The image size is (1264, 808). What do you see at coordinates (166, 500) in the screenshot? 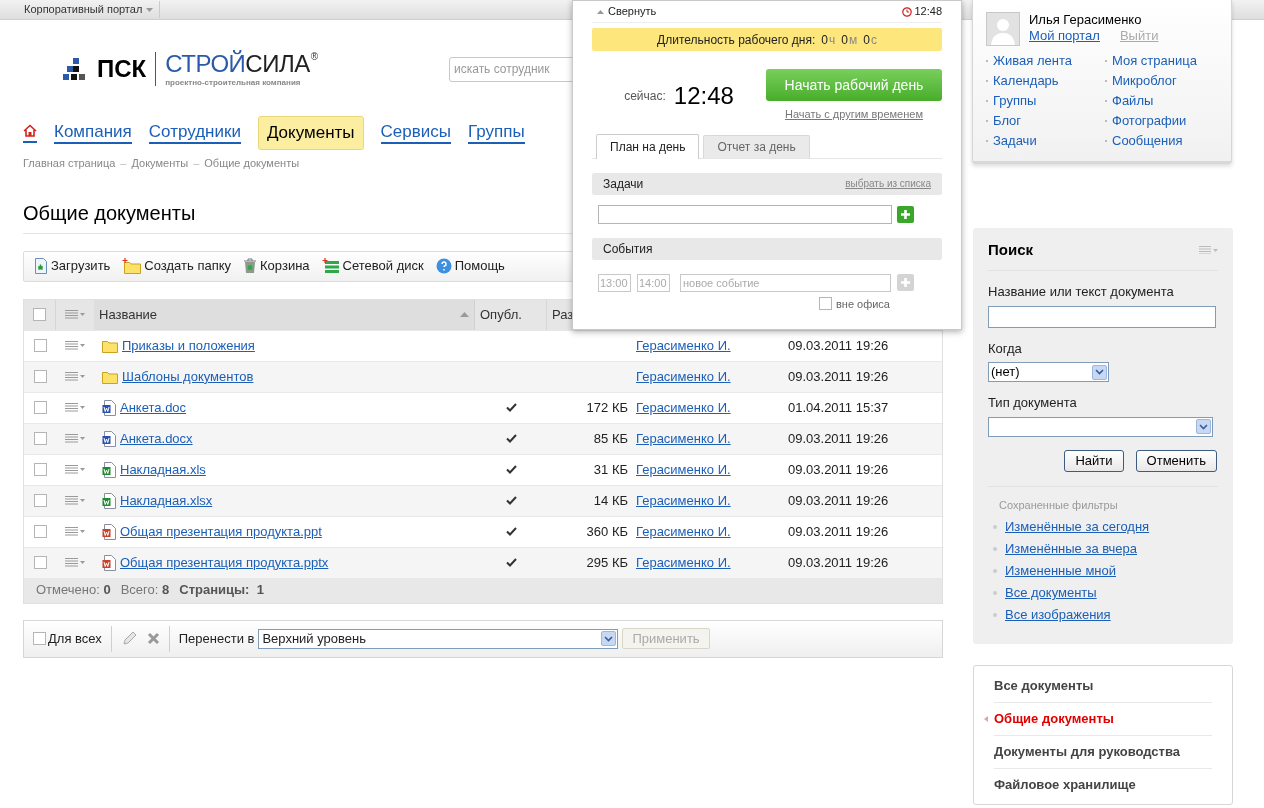
I see `document-link: Накладная.xlsx` at bounding box center [166, 500].